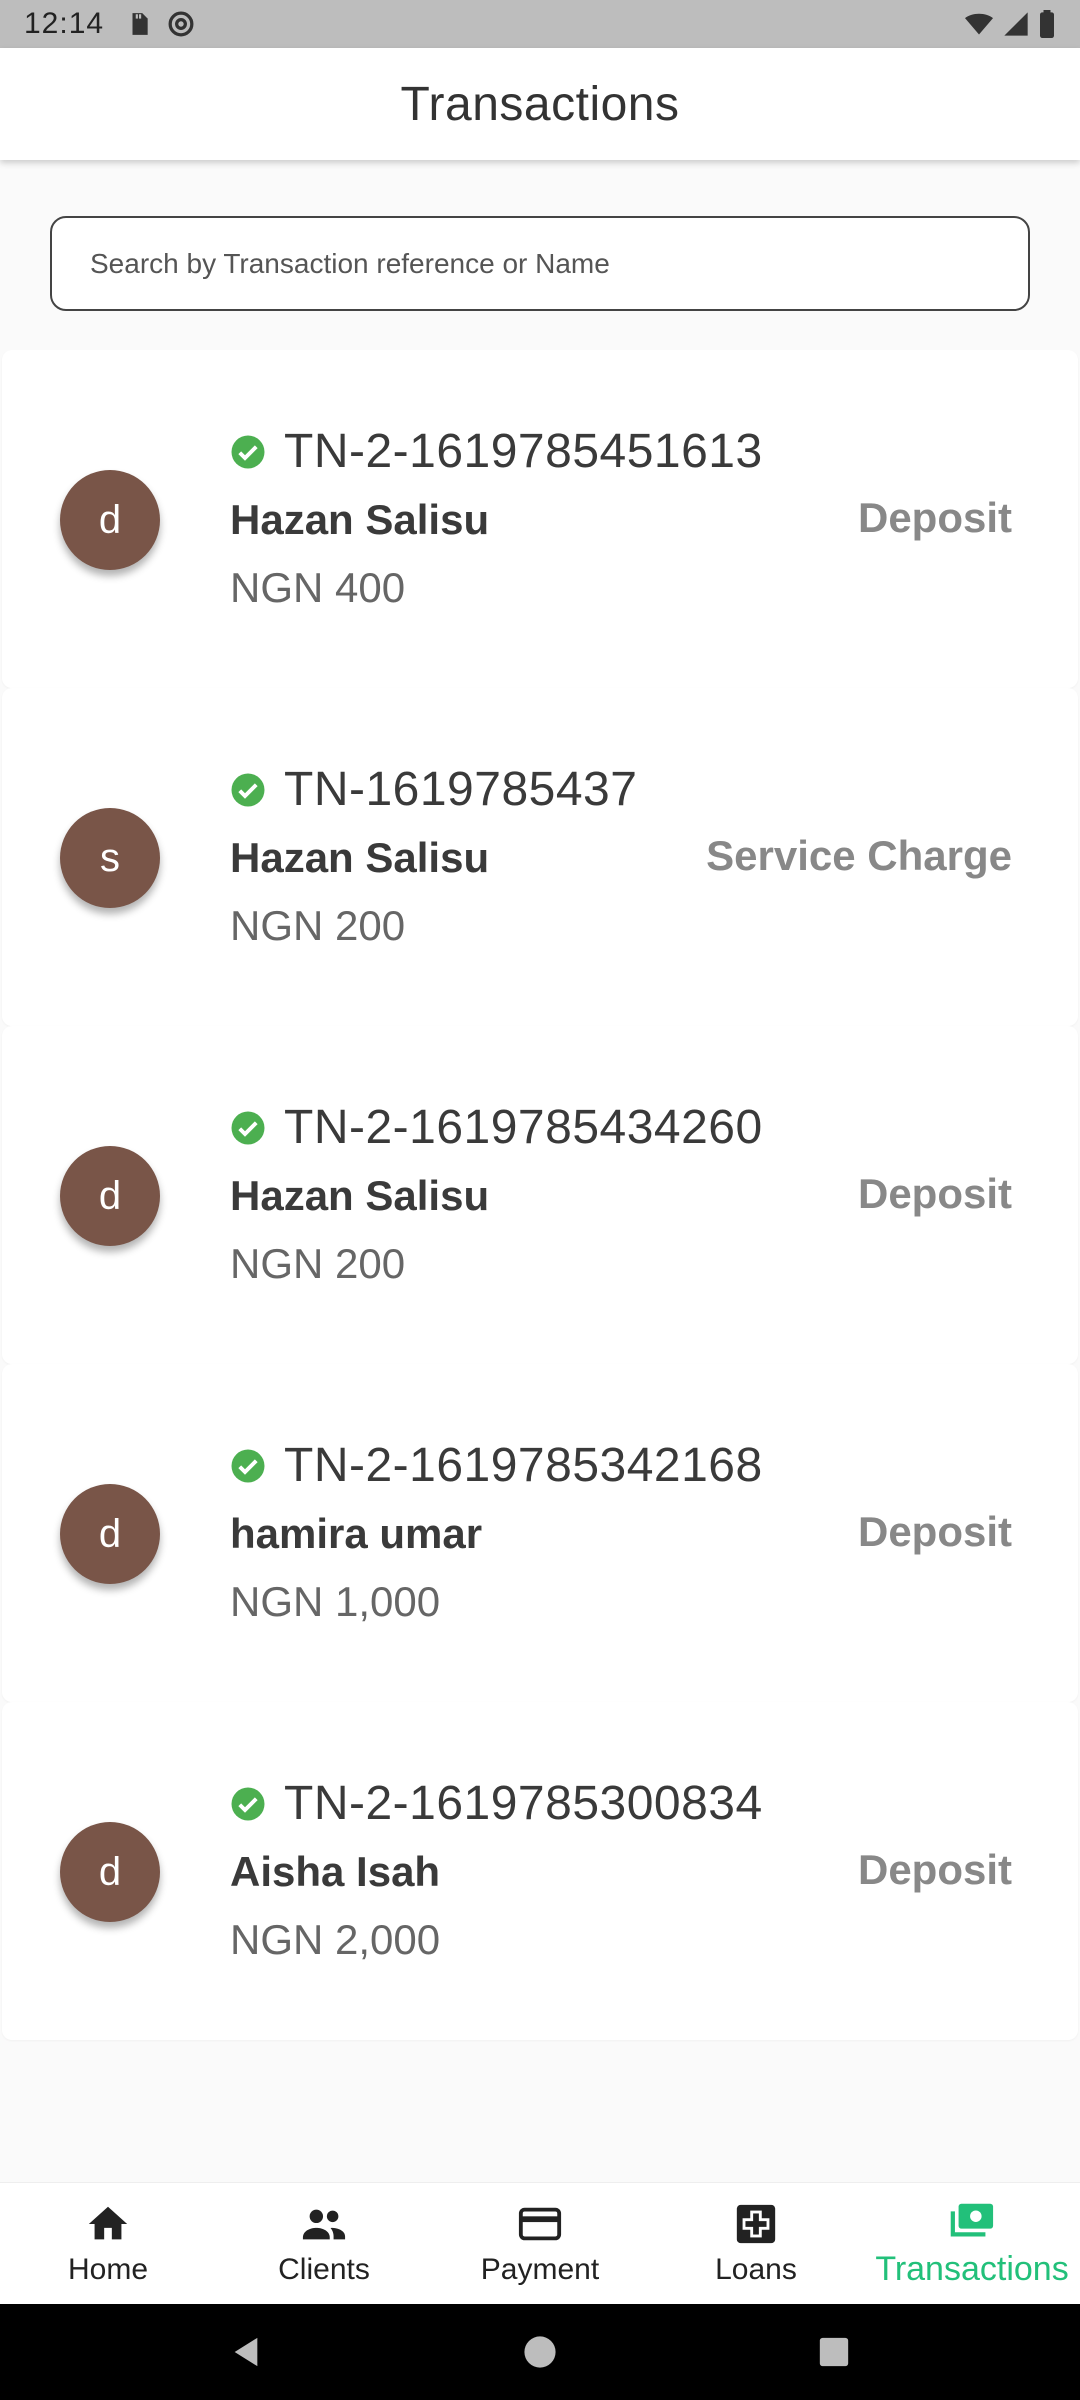  I want to click on nav-label: Loans, so click(756, 2269).